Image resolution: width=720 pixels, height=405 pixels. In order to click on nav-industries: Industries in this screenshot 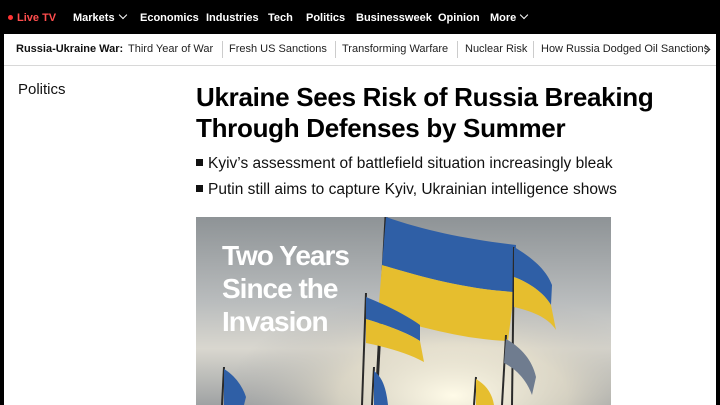, I will do `click(232, 18)`.